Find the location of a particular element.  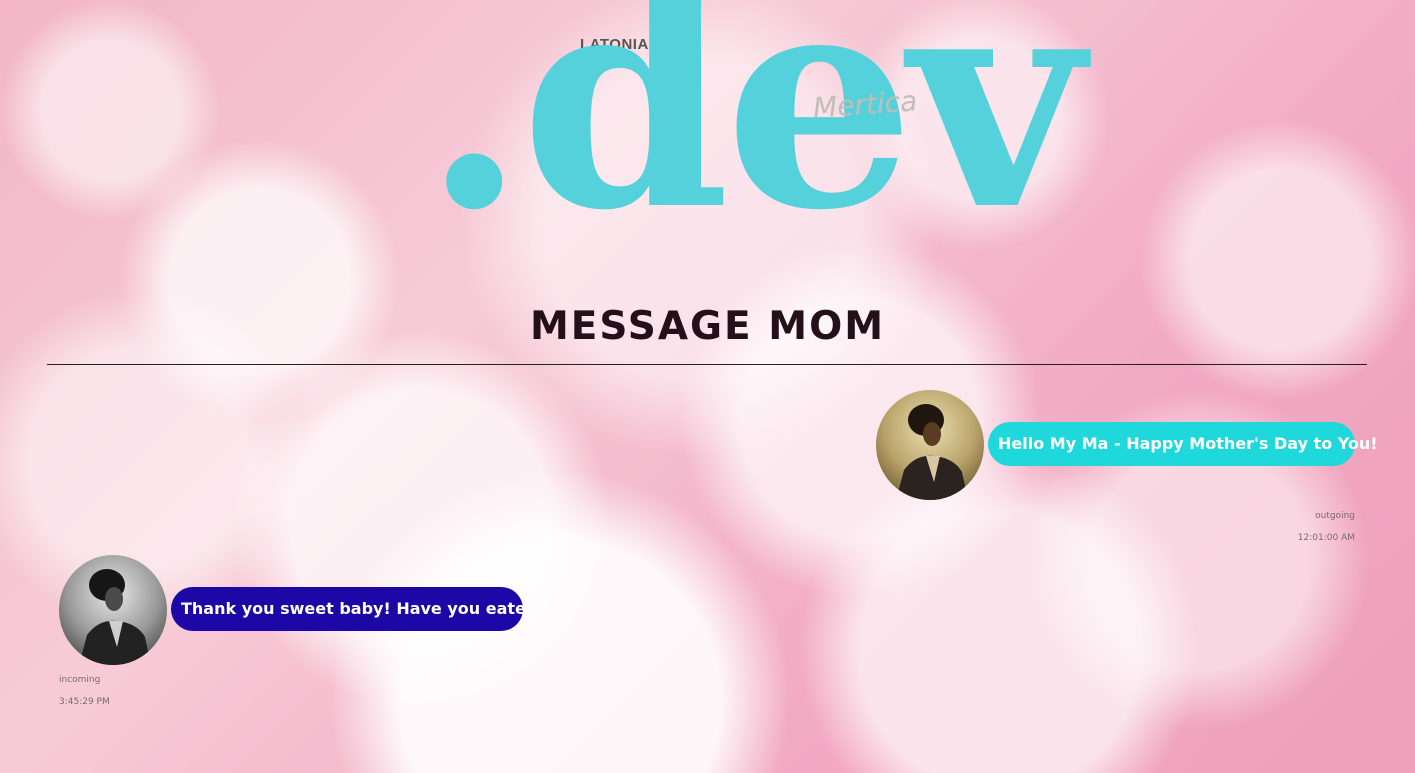

message-direction-label: outgoing is located at coordinates (1335, 516).